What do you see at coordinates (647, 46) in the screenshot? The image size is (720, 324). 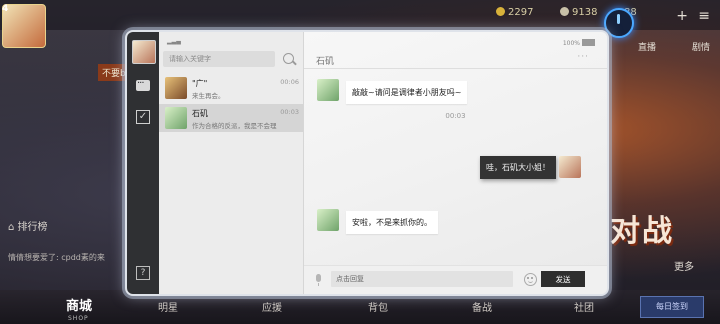 I see `live-label: 直播` at bounding box center [647, 46].